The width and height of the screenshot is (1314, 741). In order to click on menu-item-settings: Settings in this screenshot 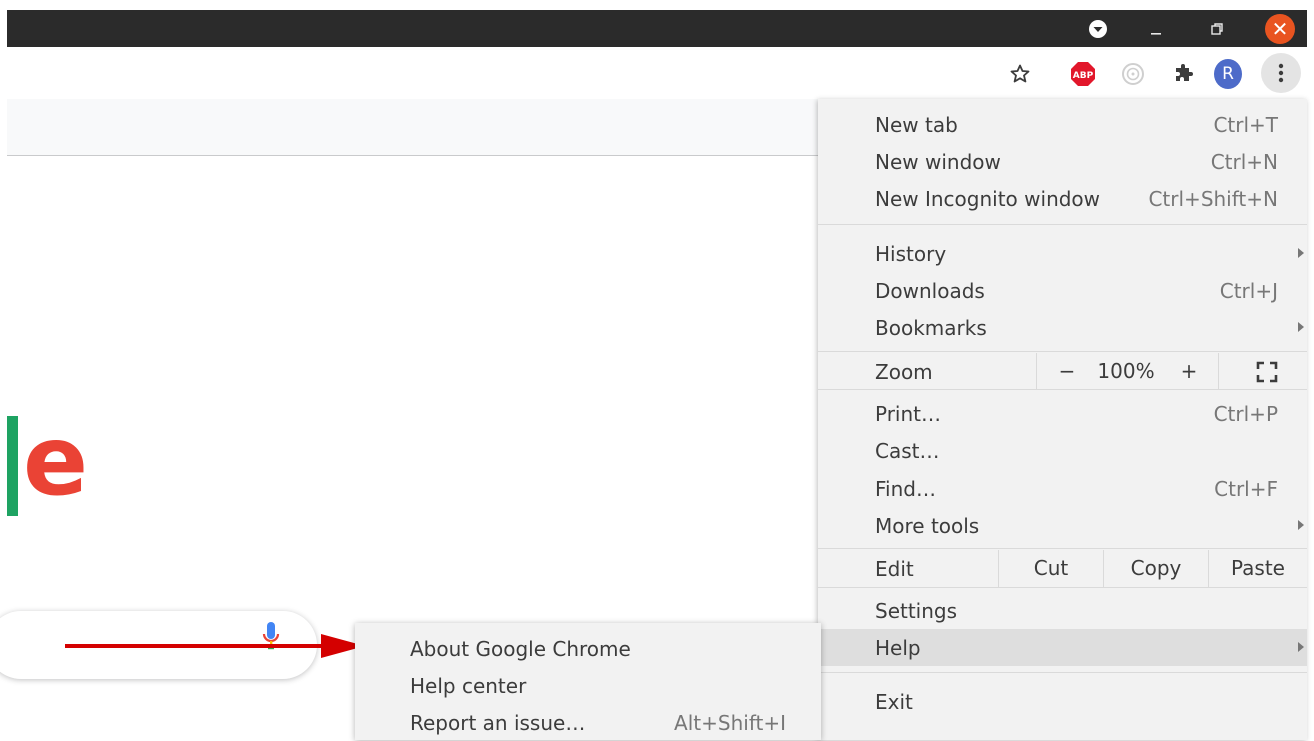, I will do `click(1062, 610)`.